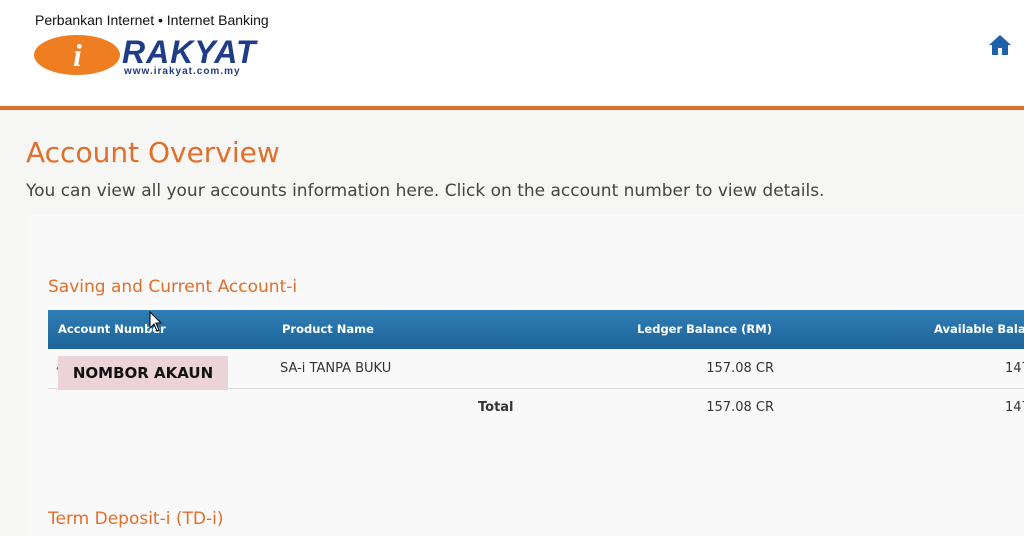  What do you see at coordinates (512, 108) in the screenshot?
I see `header-divider` at bounding box center [512, 108].